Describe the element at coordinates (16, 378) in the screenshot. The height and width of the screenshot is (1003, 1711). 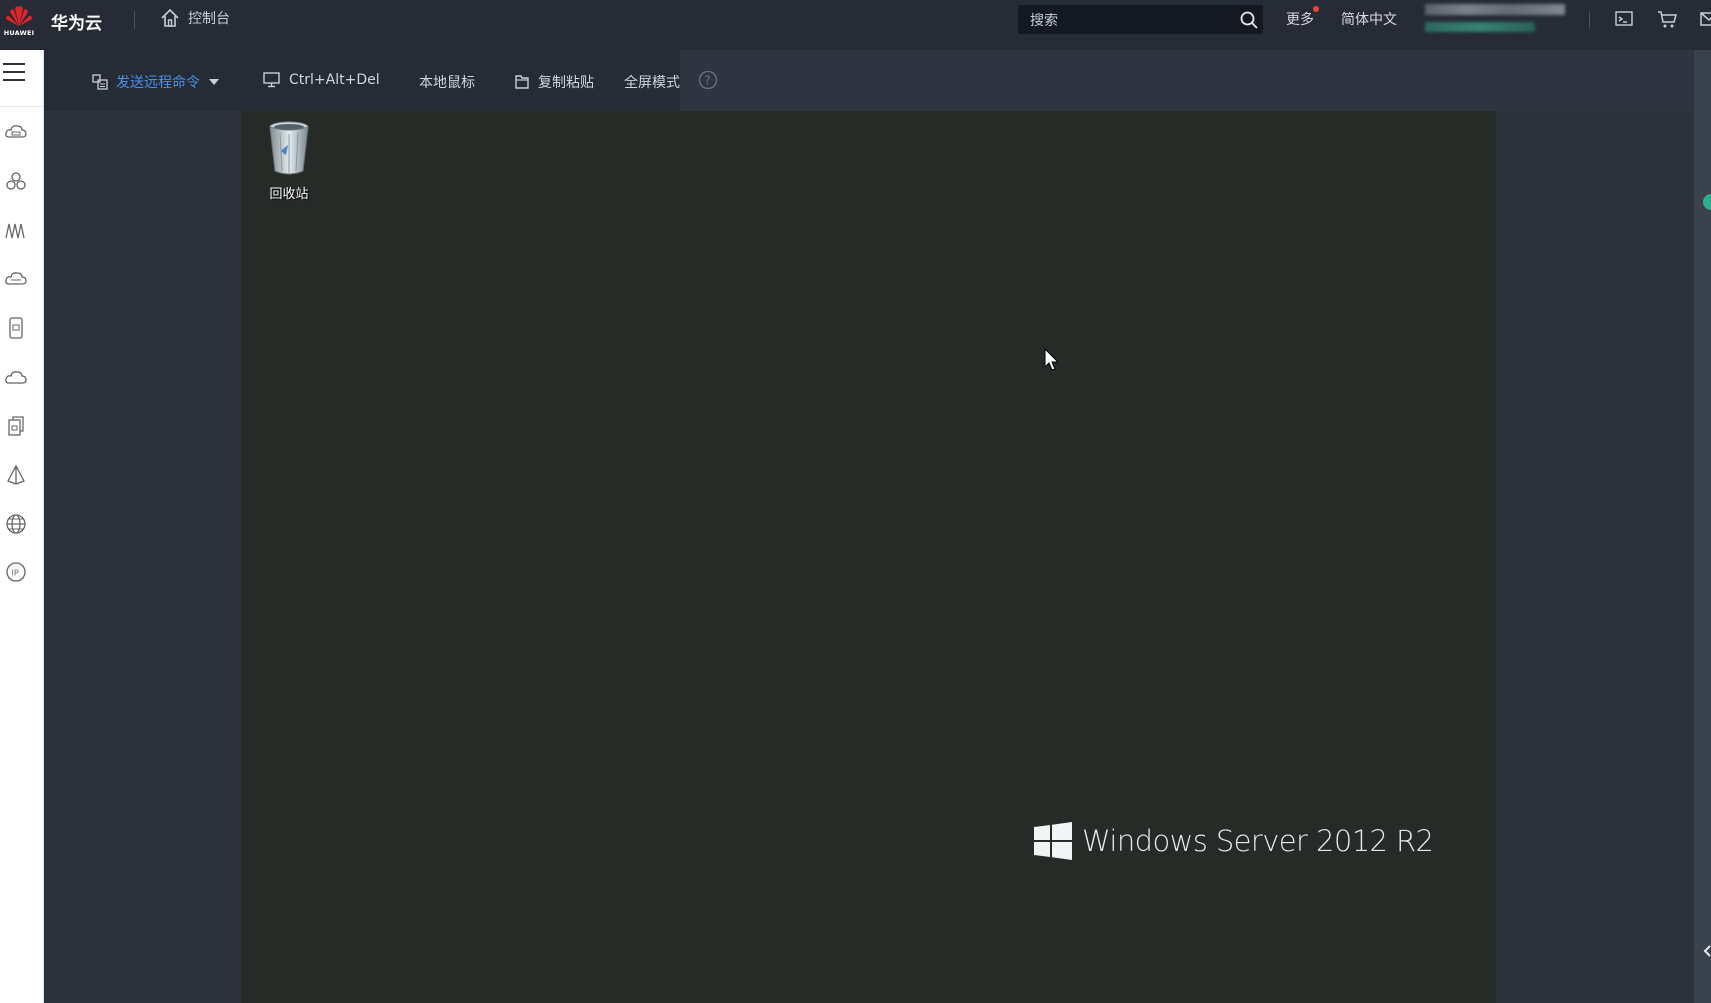
I see `cloud-icon` at that location.